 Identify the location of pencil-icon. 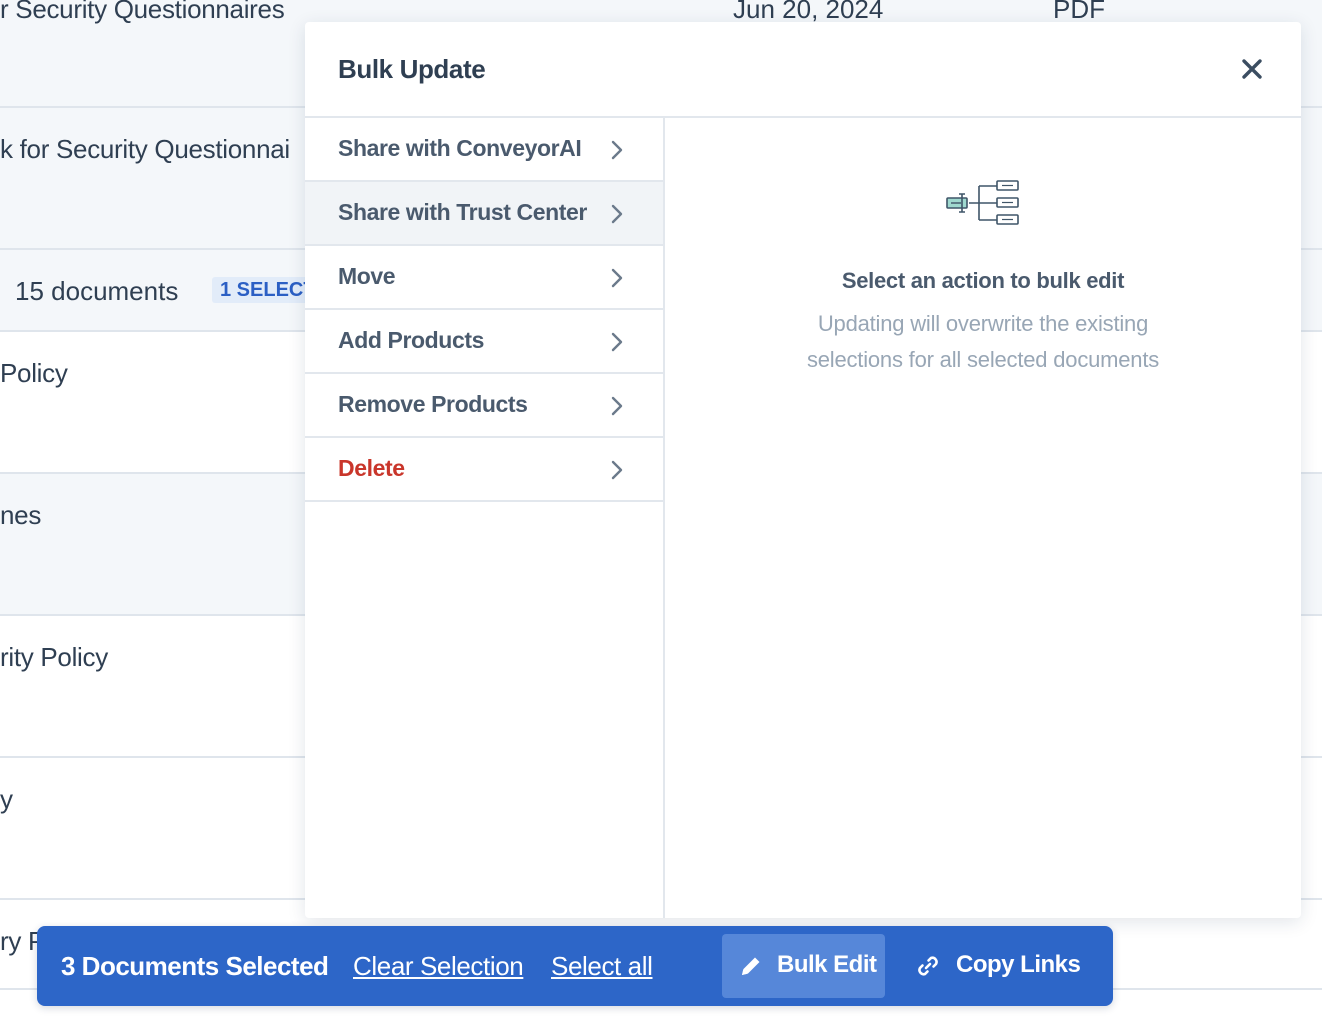
(751, 966).